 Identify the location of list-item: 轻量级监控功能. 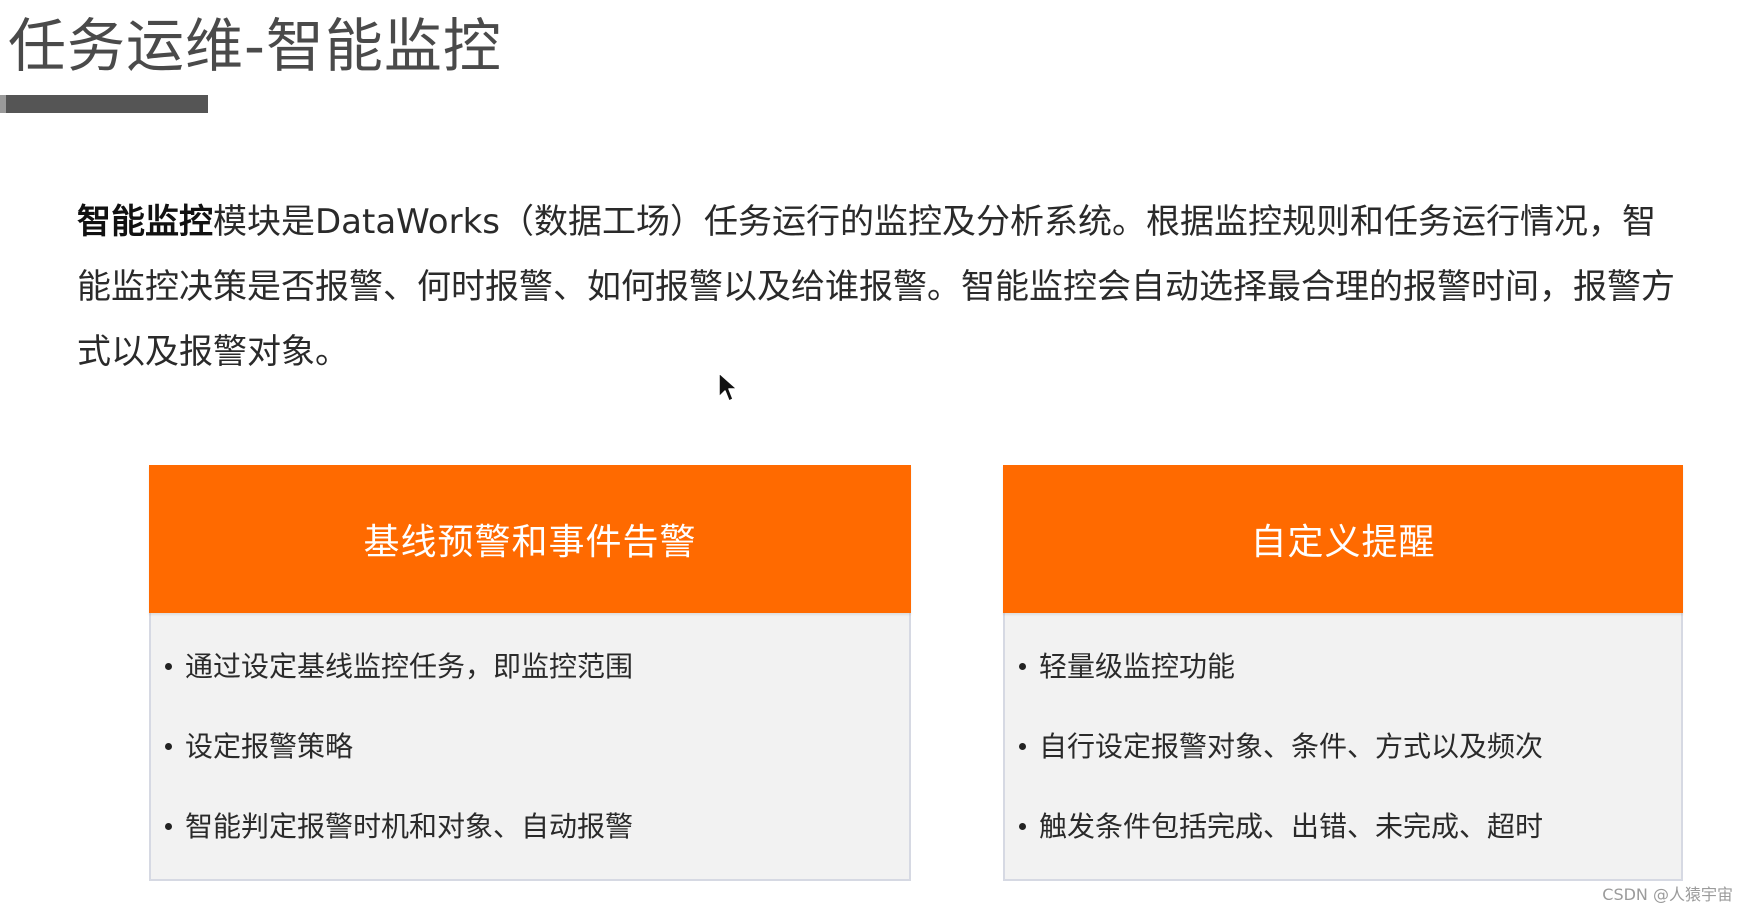
(1343, 667).